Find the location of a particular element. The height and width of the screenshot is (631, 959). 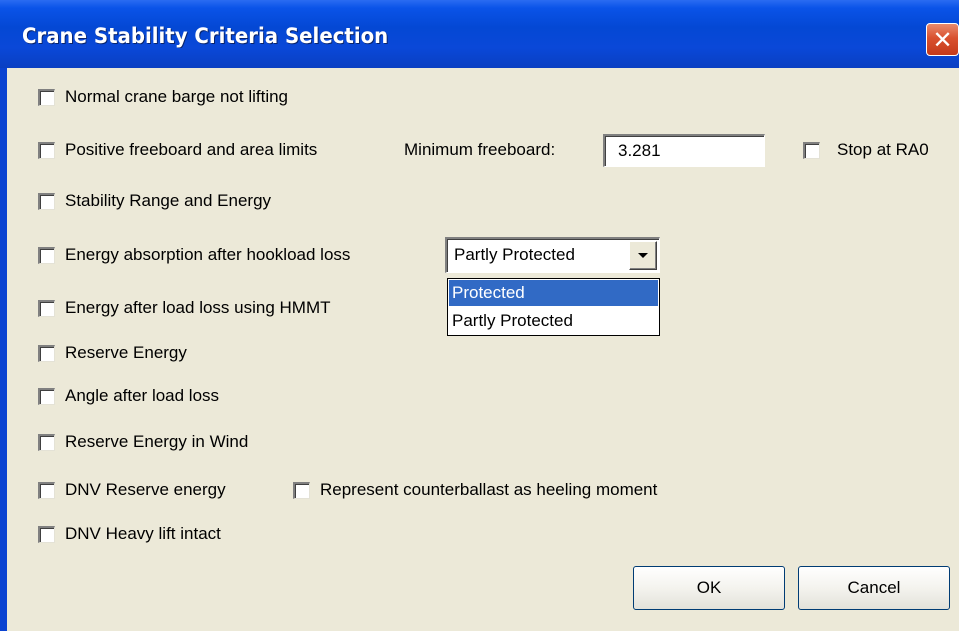

minimum-freeboard-input: 3.281 is located at coordinates (684, 150).